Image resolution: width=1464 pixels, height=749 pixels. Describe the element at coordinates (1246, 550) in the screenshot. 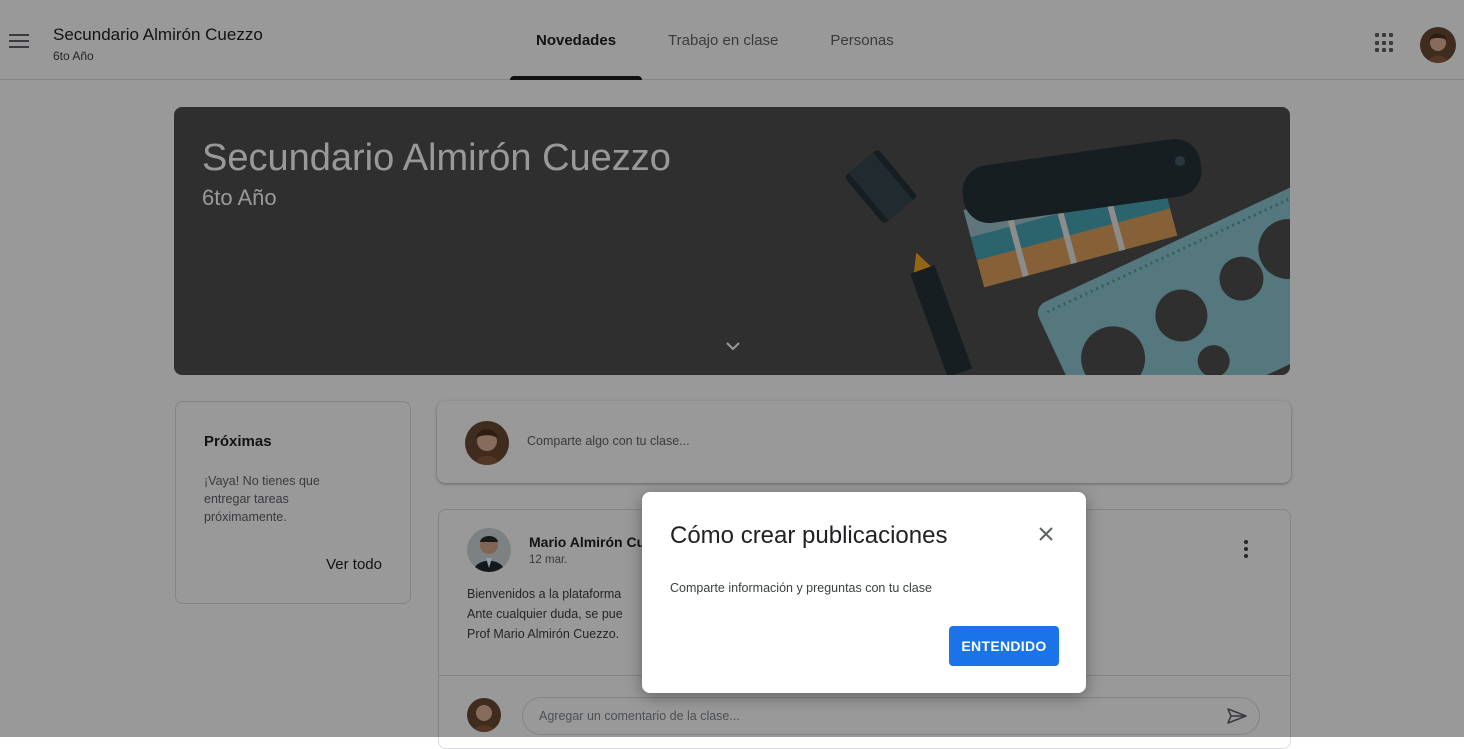

I see `more-options-icon` at that location.